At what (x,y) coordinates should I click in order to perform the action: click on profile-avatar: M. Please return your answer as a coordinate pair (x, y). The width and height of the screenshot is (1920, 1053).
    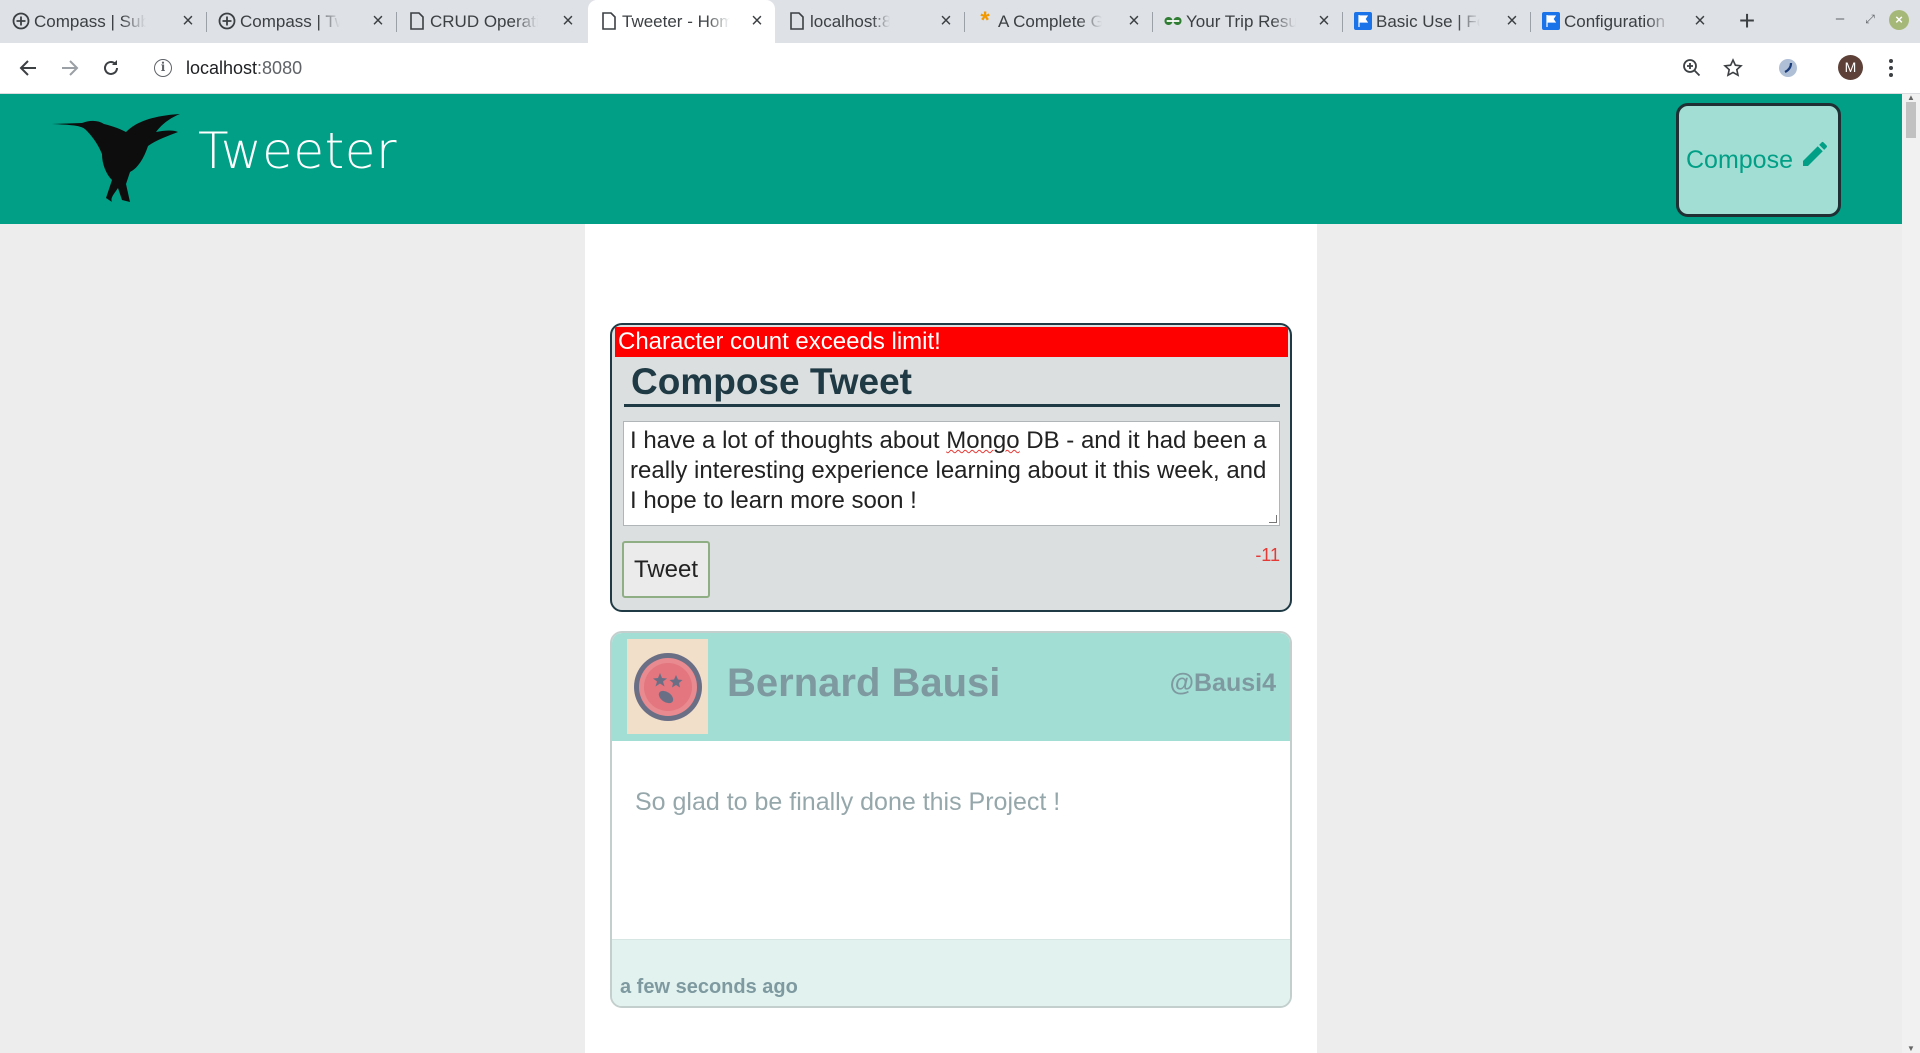
    Looking at the image, I should click on (1850, 67).